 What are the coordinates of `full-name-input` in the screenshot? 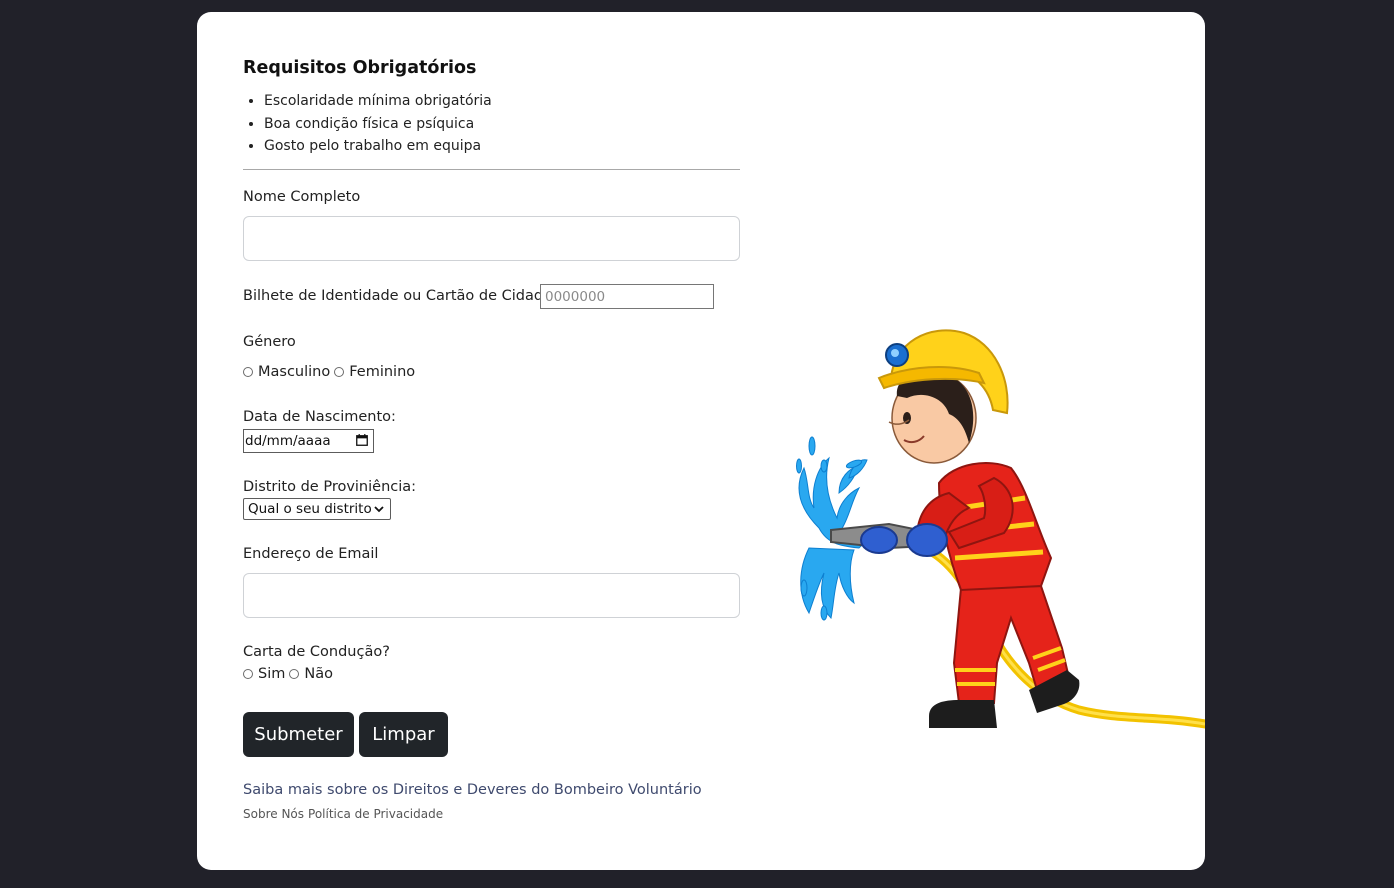 It's located at (491, 238).